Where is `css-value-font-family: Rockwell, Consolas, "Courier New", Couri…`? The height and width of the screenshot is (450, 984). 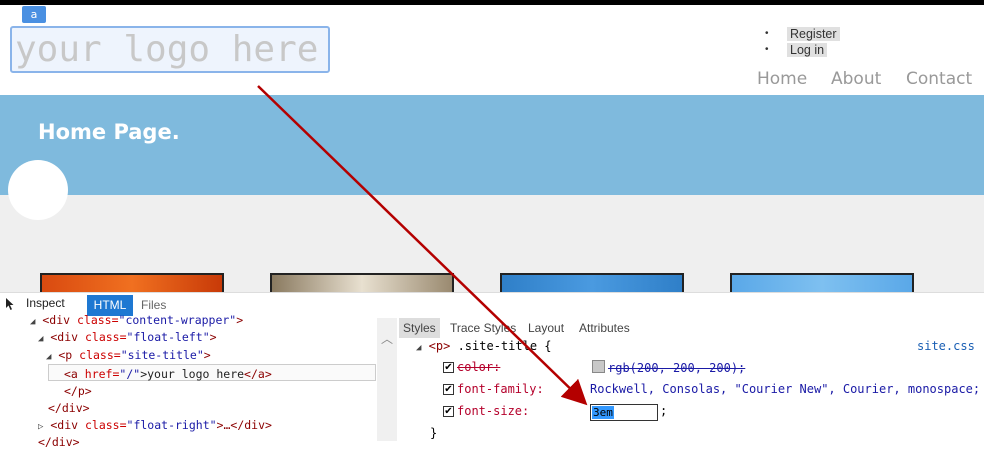 css-value-font-family: Rockwell, Consolas, "Courier New", Couri… is located at coordinates (785, 389).